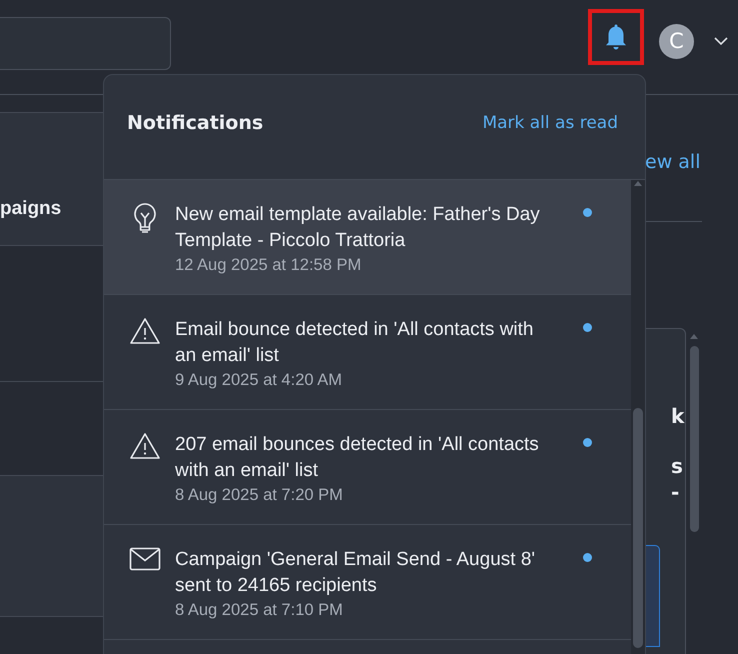 The height and width of the screenshot is (654, 738). What do you see at coordinates (550, 123) in the screenshot?
I see `mark-all-read-link: Mark all as read` at bounding box center [550, 123].